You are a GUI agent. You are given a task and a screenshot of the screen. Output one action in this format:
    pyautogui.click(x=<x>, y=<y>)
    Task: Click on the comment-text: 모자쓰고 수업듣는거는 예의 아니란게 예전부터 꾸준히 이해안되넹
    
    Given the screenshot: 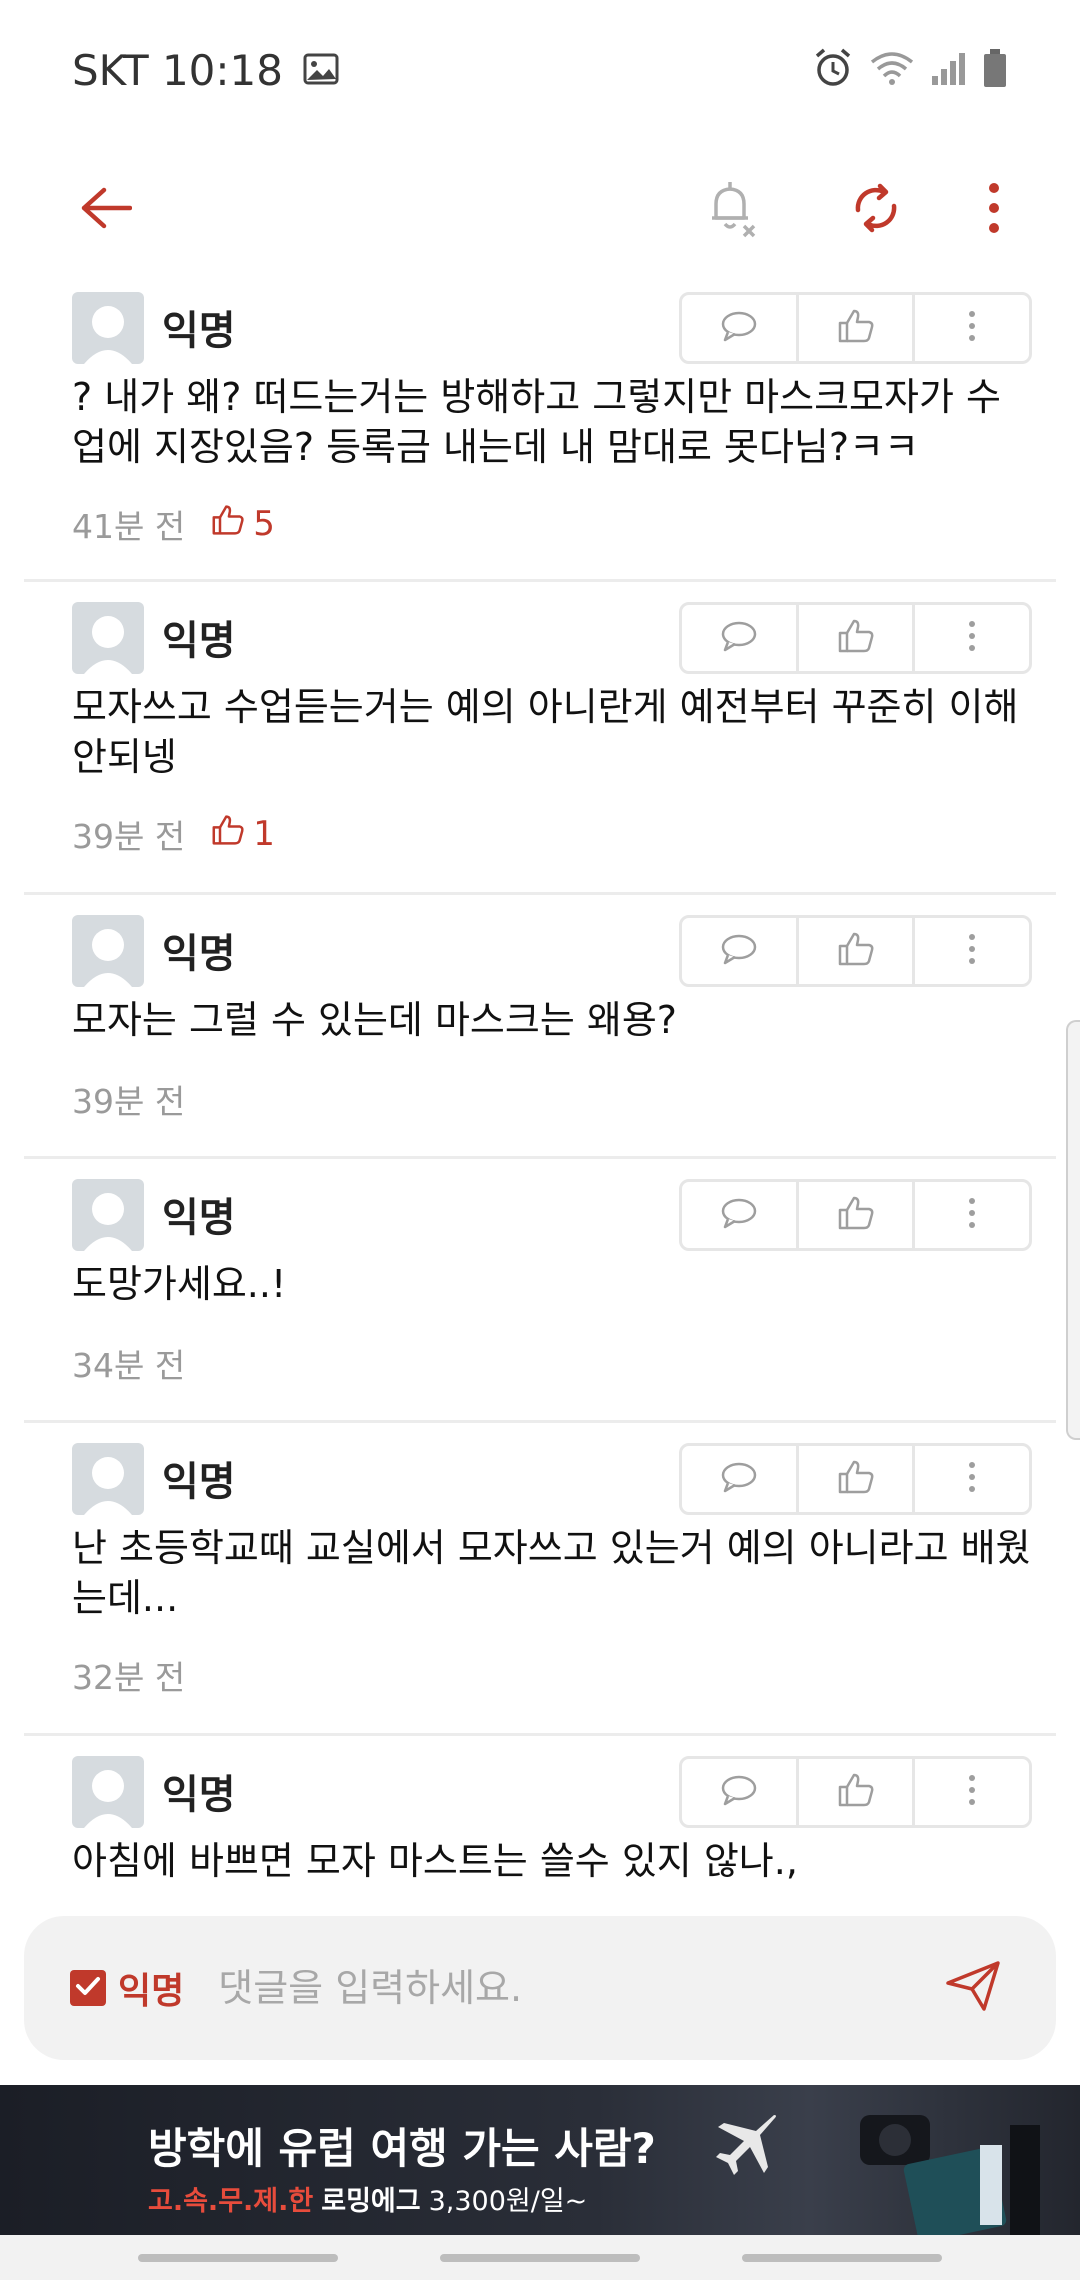 What is the action you would take?
    pyautogui.click(x=545, y=732)
    